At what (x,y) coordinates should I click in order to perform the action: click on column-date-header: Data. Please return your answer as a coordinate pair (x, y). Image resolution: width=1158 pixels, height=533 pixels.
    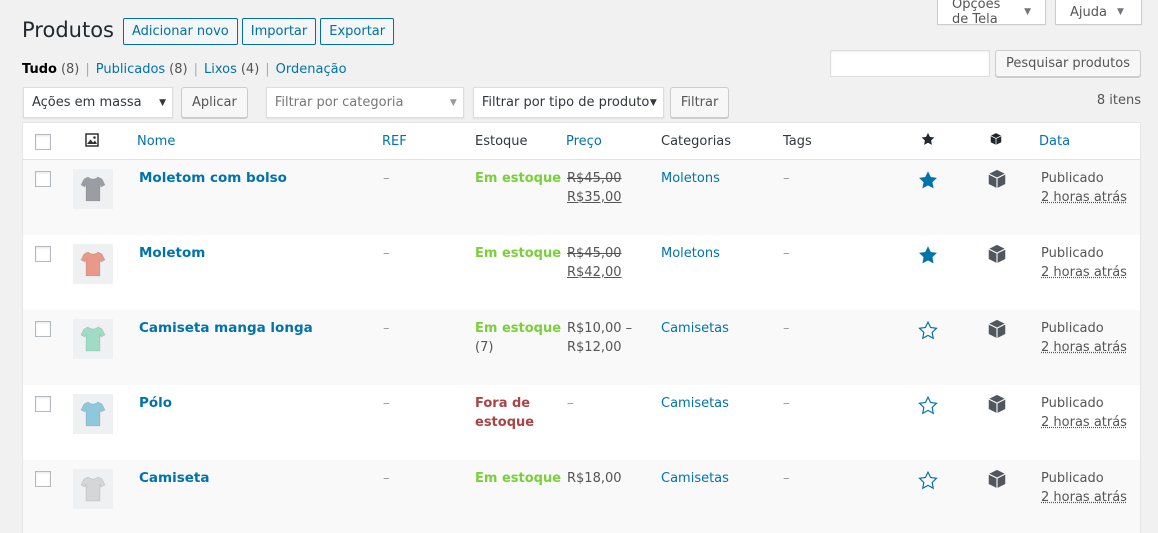
    Looking at the image, I should click on (1054, 141).